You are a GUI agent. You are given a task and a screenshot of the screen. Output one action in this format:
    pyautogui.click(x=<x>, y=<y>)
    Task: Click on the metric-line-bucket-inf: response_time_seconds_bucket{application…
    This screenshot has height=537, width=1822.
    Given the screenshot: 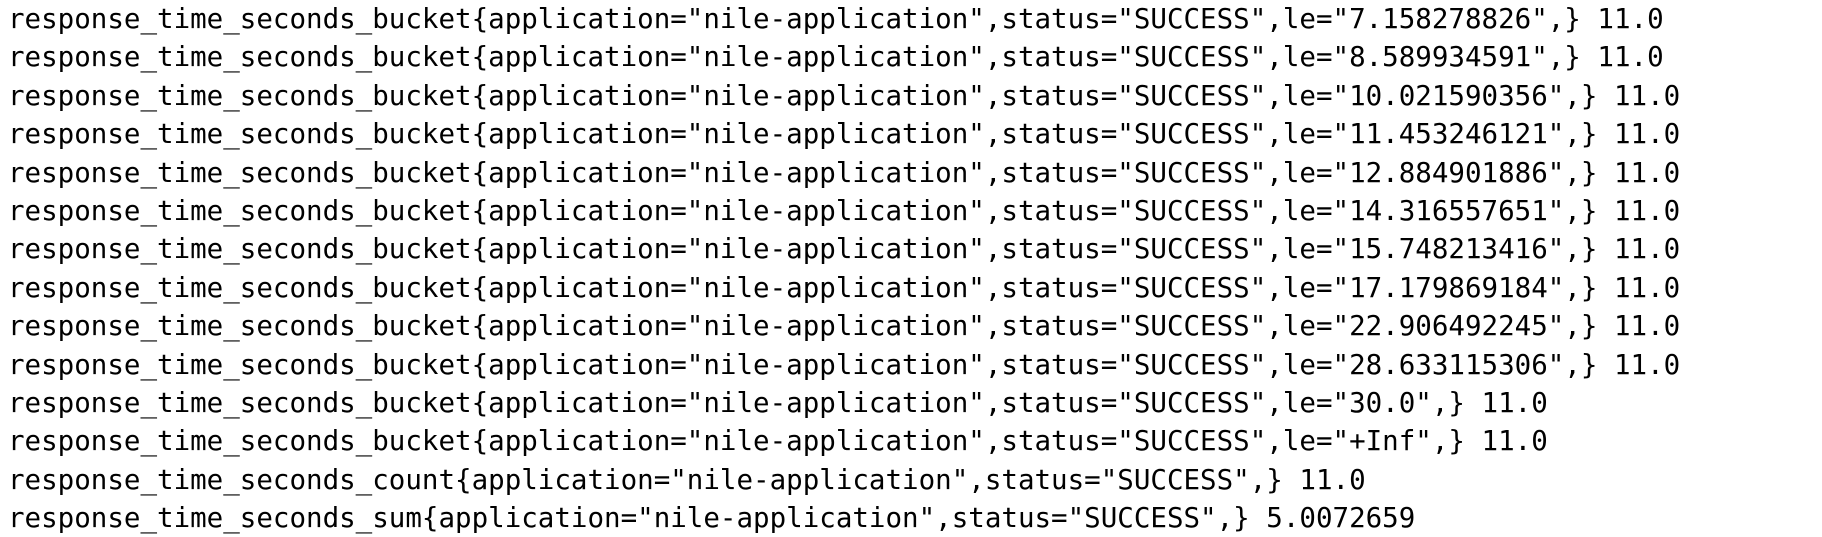 What is the action you would take?
    pyautogui.click(x=778, y=441)
    